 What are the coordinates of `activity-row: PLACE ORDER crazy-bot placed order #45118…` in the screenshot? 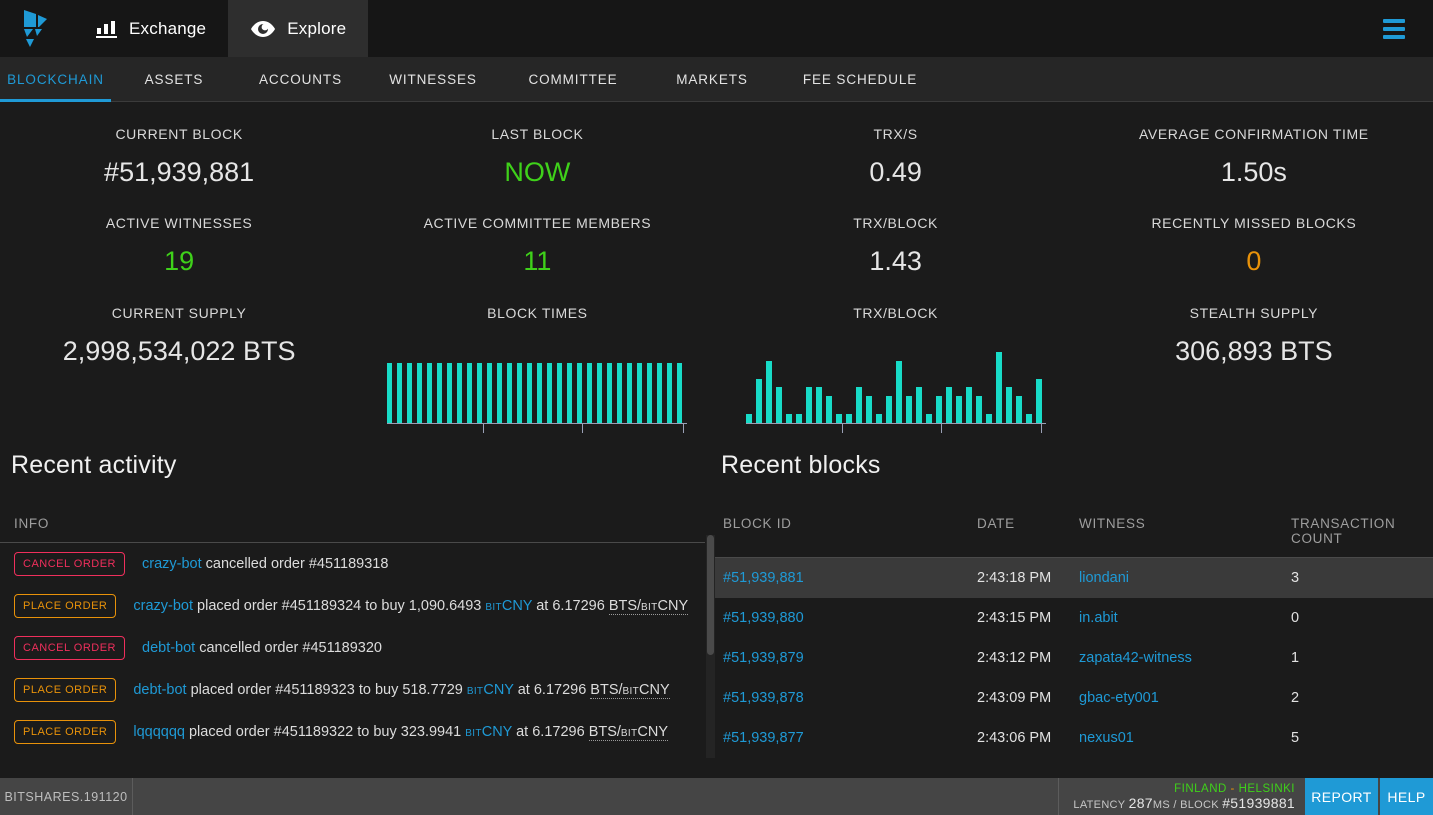 It's located at (352, 606).